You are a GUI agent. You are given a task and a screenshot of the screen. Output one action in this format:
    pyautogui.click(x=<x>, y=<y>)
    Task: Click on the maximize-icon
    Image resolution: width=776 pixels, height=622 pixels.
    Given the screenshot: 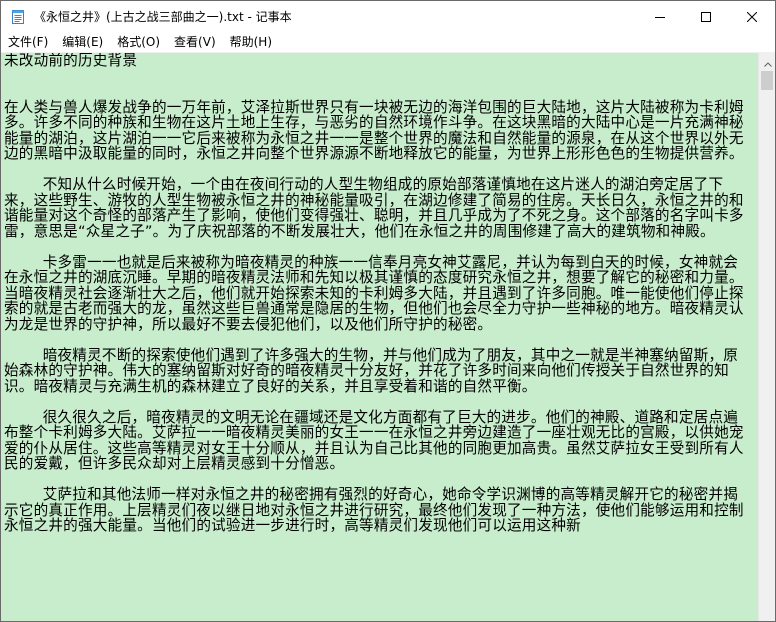 What is the action you would take?
    pyautogui.click(x=706, y=16)
    